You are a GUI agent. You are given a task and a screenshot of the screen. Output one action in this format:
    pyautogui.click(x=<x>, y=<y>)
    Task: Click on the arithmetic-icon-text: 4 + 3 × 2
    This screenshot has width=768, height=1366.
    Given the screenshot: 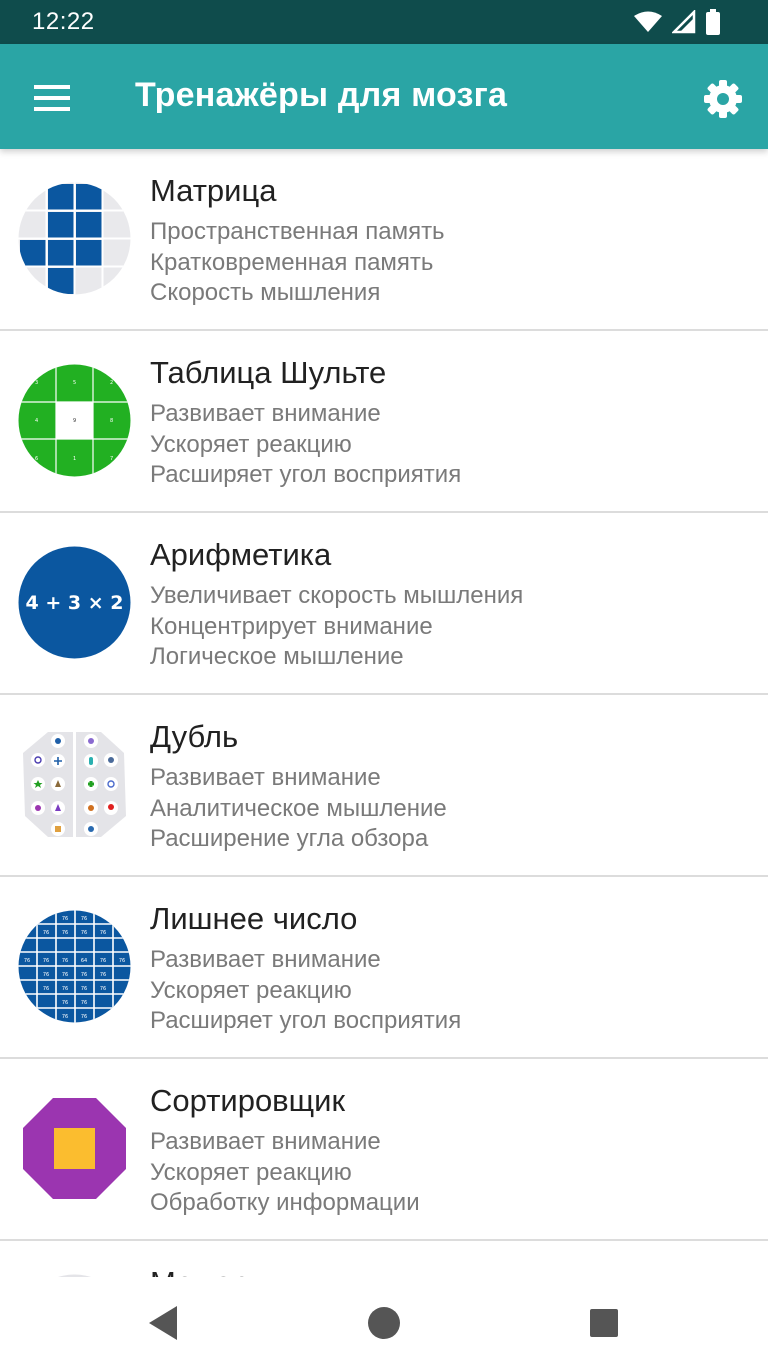 What is the action you would take?
    pyautogui.click(x=75, y=603)
    